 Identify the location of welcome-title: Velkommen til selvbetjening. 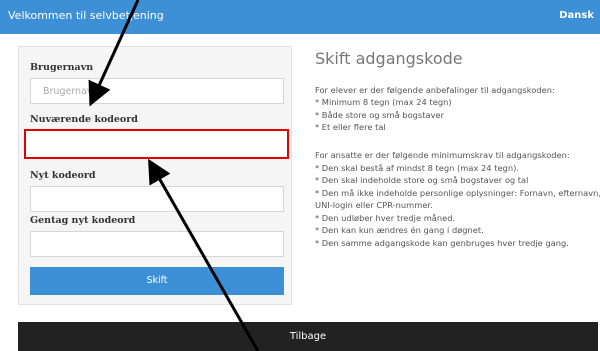
(86, 15).